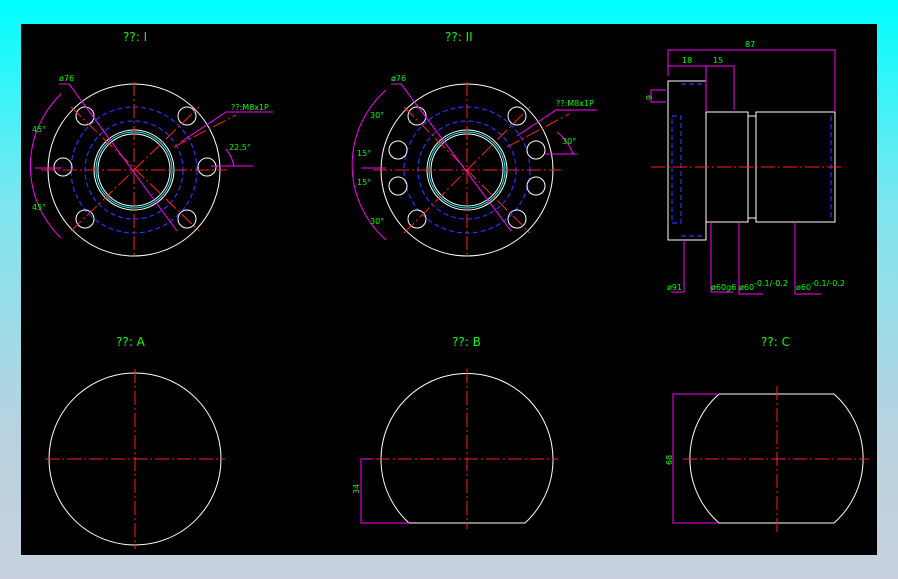 This screenshot has height=579, width=898. What do you see at coordinates (398, 78) in the screenshot?
I see `v2-diameter-76: ø76` at bounding box center [398, 78].